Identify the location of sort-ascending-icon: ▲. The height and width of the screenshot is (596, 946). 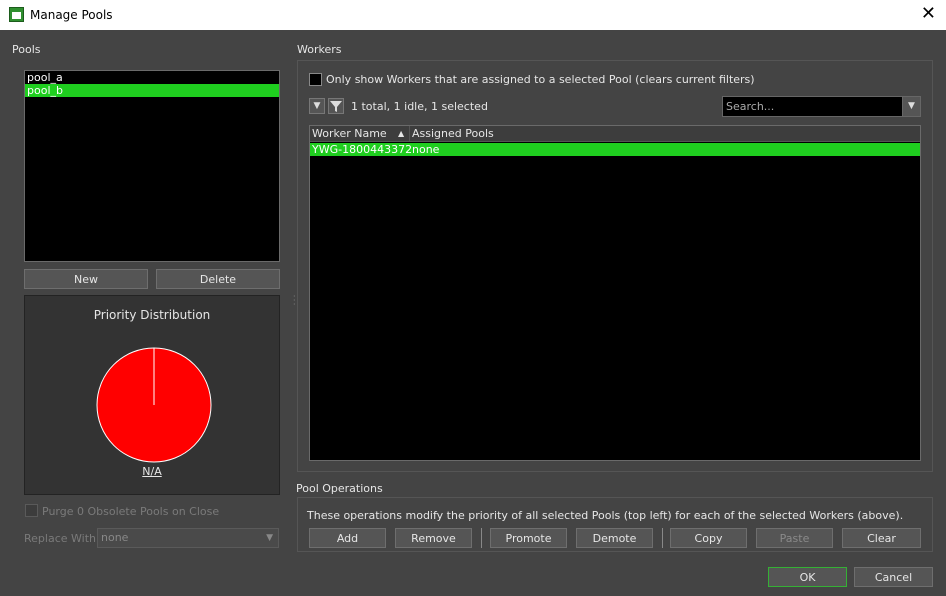
(401, 133).